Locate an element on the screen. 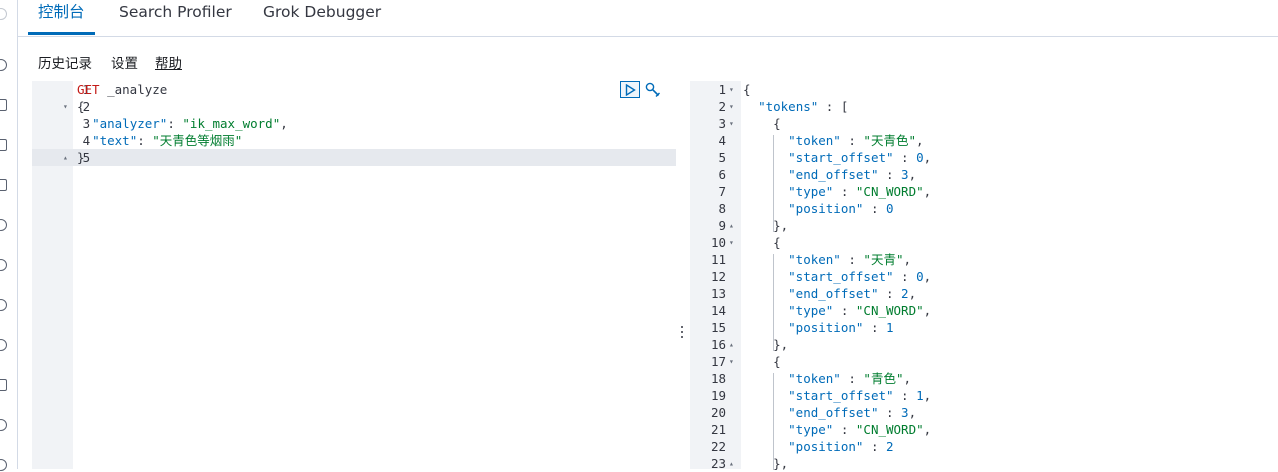 The width and height of the screenshot is (1278, 472). response-line: 17 ▾ { is located at coordinates (984, 361).